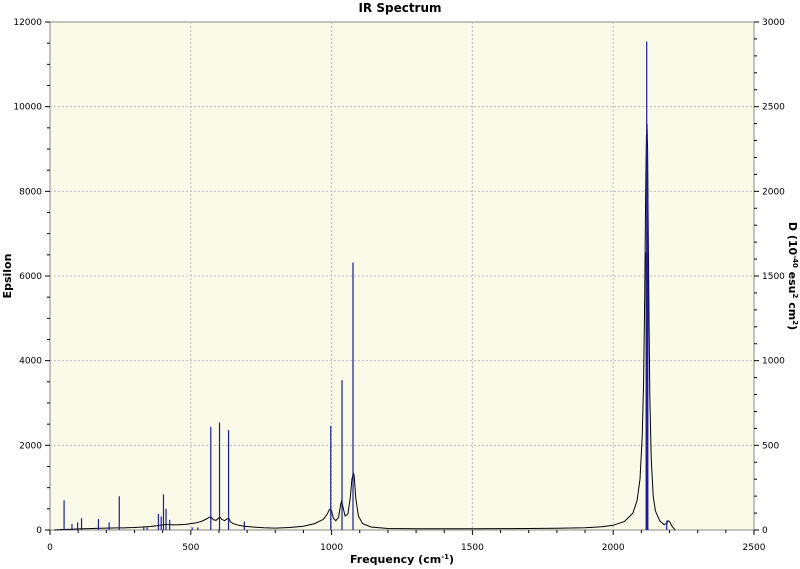 This screenshot has width=800, height=569. What do you see at coordinates (770, 446) in the screenshot?
I see `y2-tick-label: 500` at bounding box center [770, 446].